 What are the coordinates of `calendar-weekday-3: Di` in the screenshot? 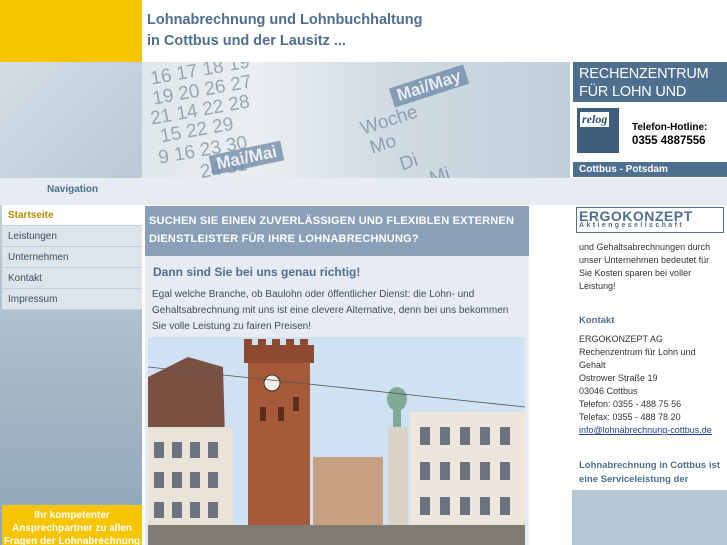 It's located at (409, 162).